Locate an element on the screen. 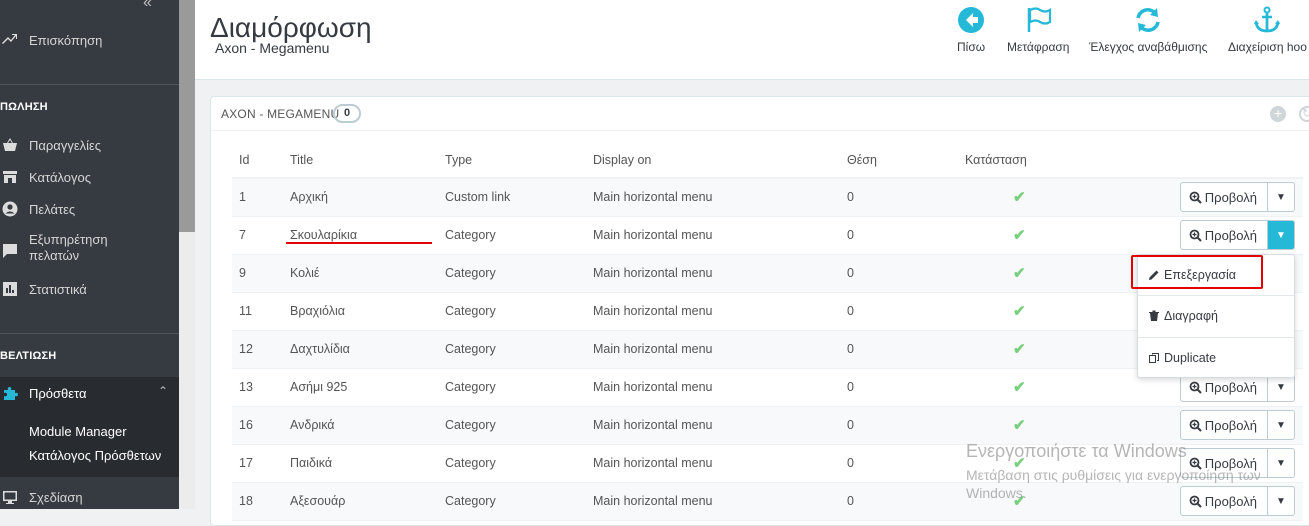 This screenshot has width=1309, height=526. collapse-sidebar-icon: « is located at coordinates (147, 6).